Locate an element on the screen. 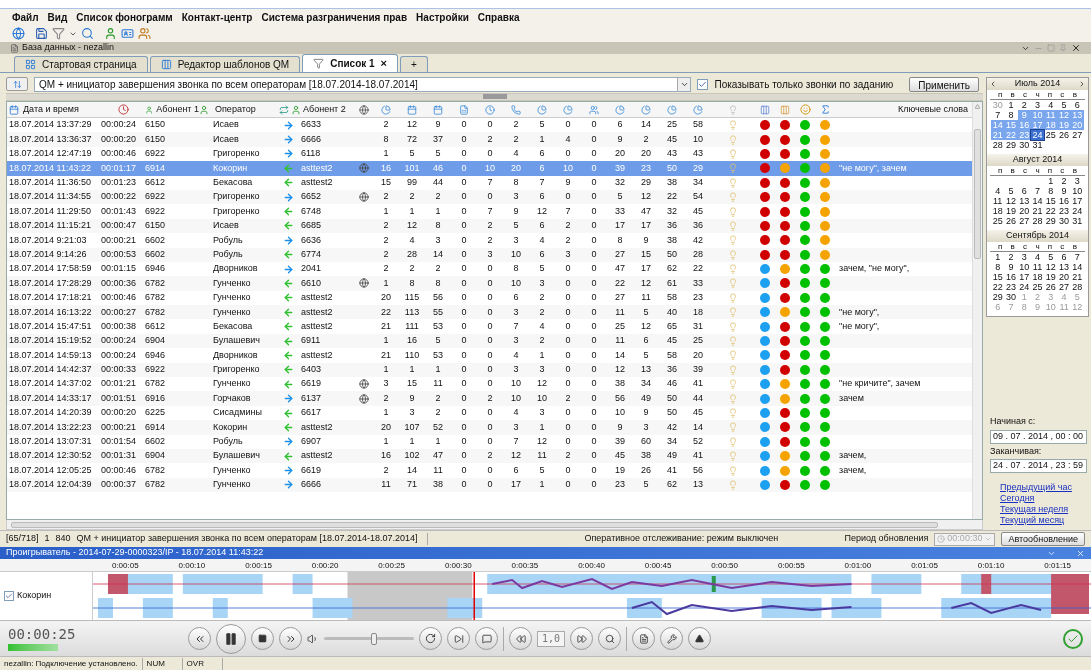 Image resolution: width=1091 pixels, height=670 pixels. skip-button is located at coordinates (458, 638).